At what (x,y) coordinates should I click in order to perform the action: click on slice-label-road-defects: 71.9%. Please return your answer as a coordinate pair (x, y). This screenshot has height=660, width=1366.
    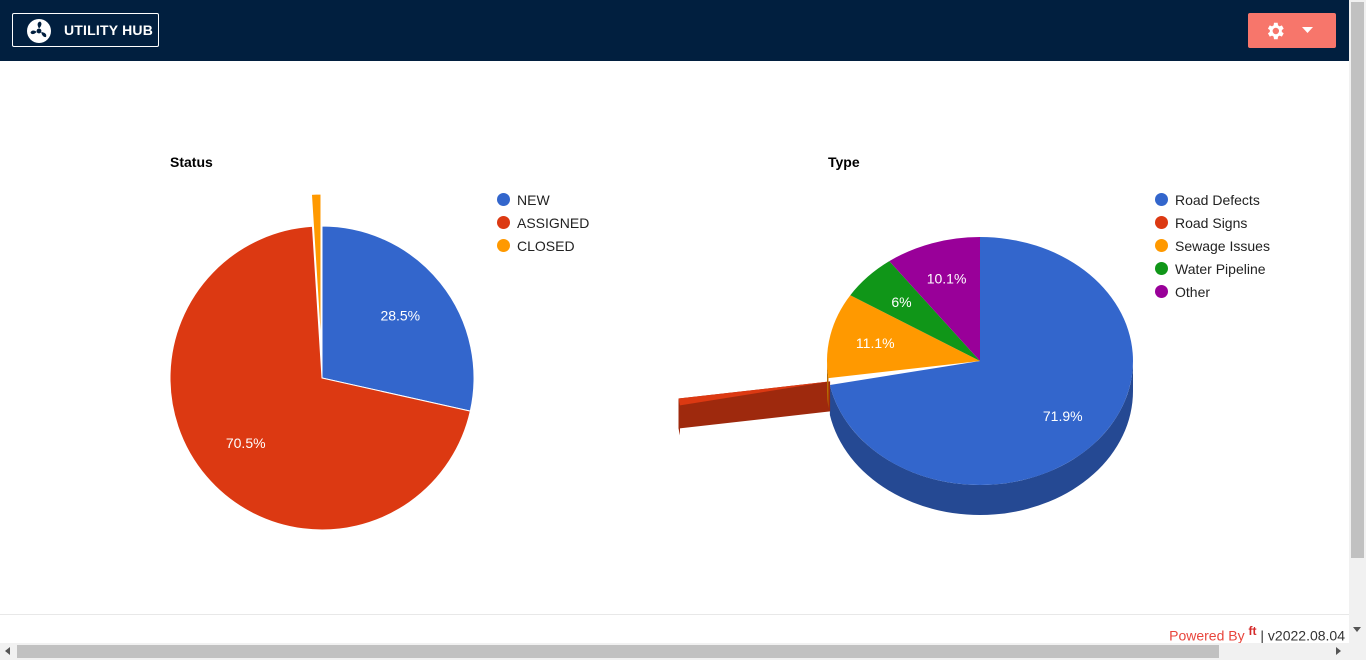
    Looking at the image, I should click on (1063, 416).